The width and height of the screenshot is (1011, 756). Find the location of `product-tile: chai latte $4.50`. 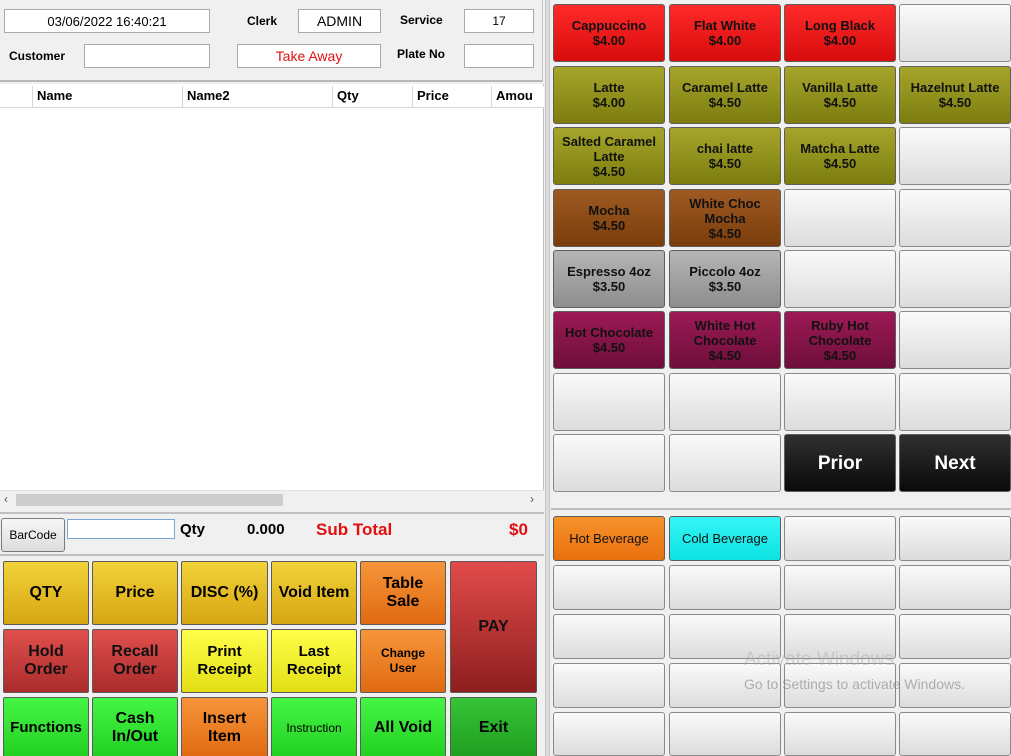

product-tile: chai latte $4.50 is located at coordinates (725, 156).